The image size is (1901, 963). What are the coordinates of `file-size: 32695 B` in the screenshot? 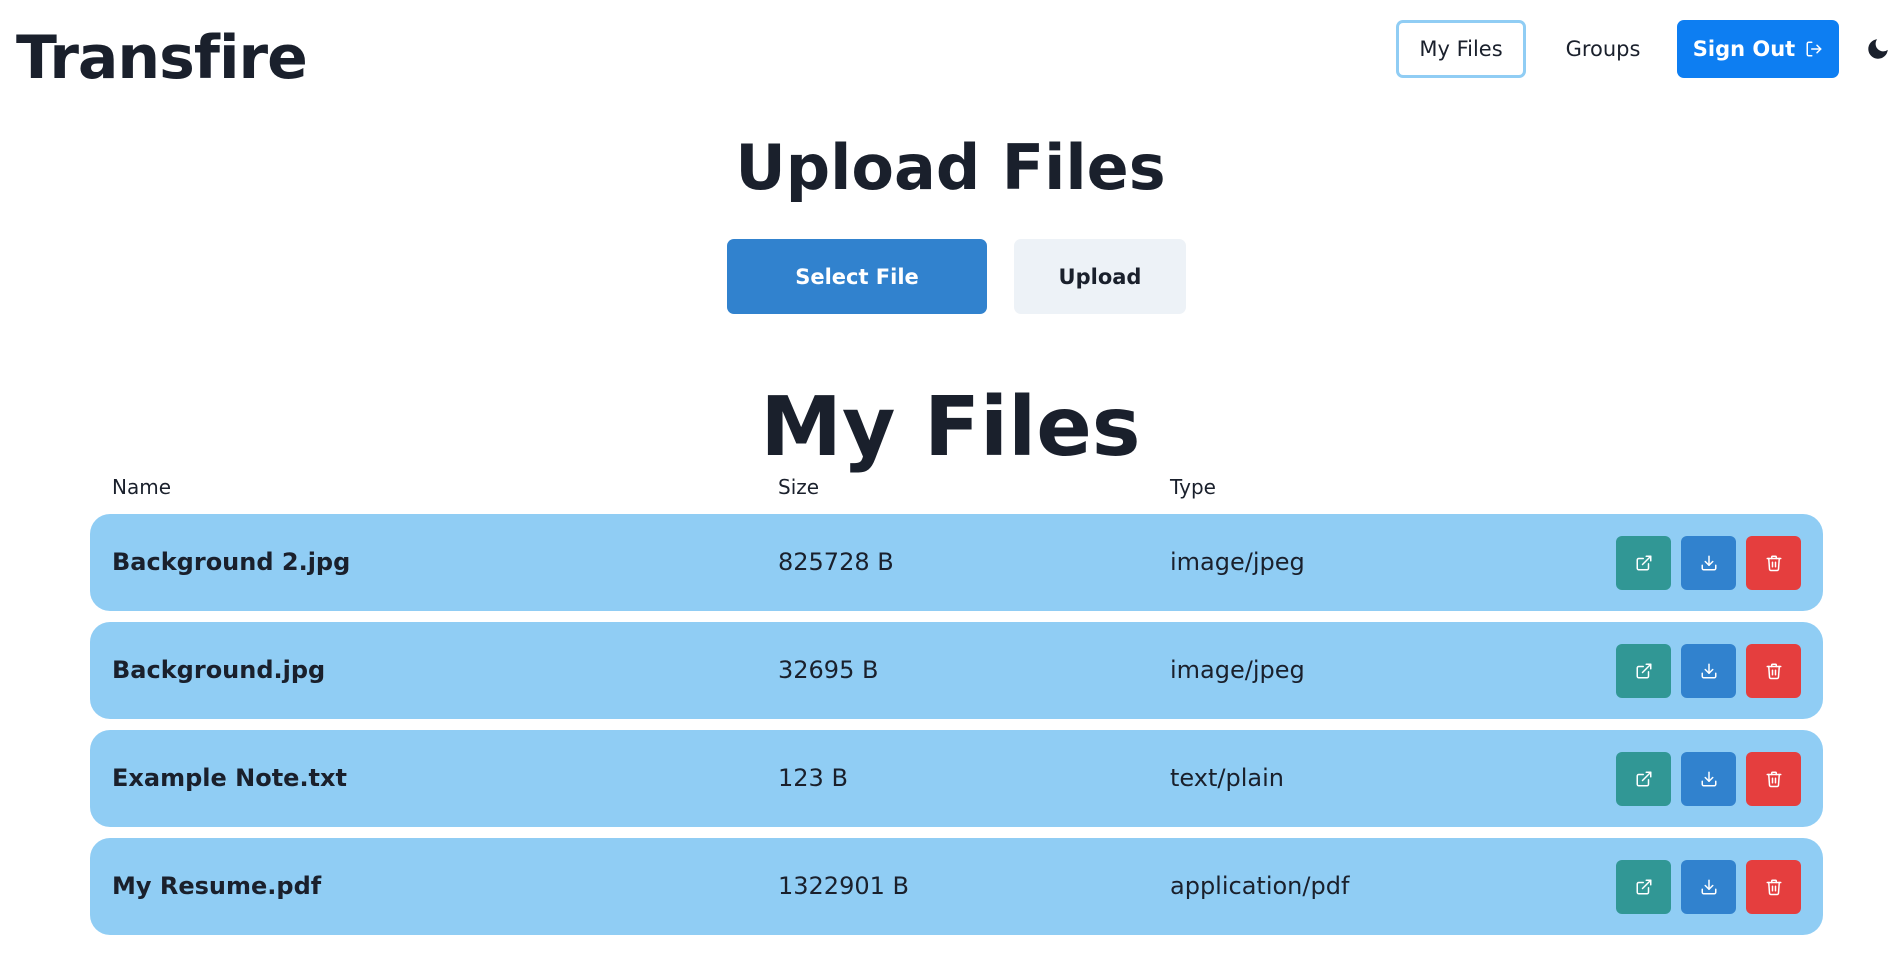 It's located at (828, 670).